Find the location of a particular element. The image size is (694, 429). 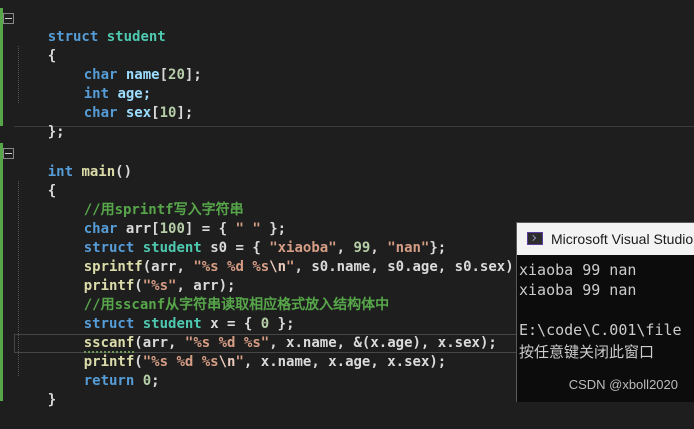

section-separator is located at coordinates (354, 126).